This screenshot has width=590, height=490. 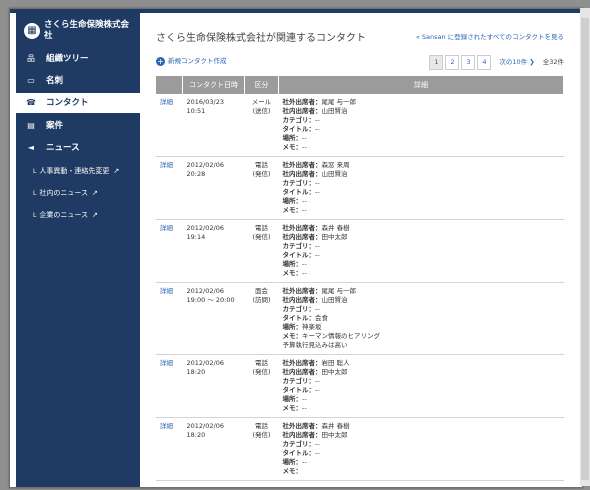 I want to click on contact-icon: ☎, so click(x=31, y=102).